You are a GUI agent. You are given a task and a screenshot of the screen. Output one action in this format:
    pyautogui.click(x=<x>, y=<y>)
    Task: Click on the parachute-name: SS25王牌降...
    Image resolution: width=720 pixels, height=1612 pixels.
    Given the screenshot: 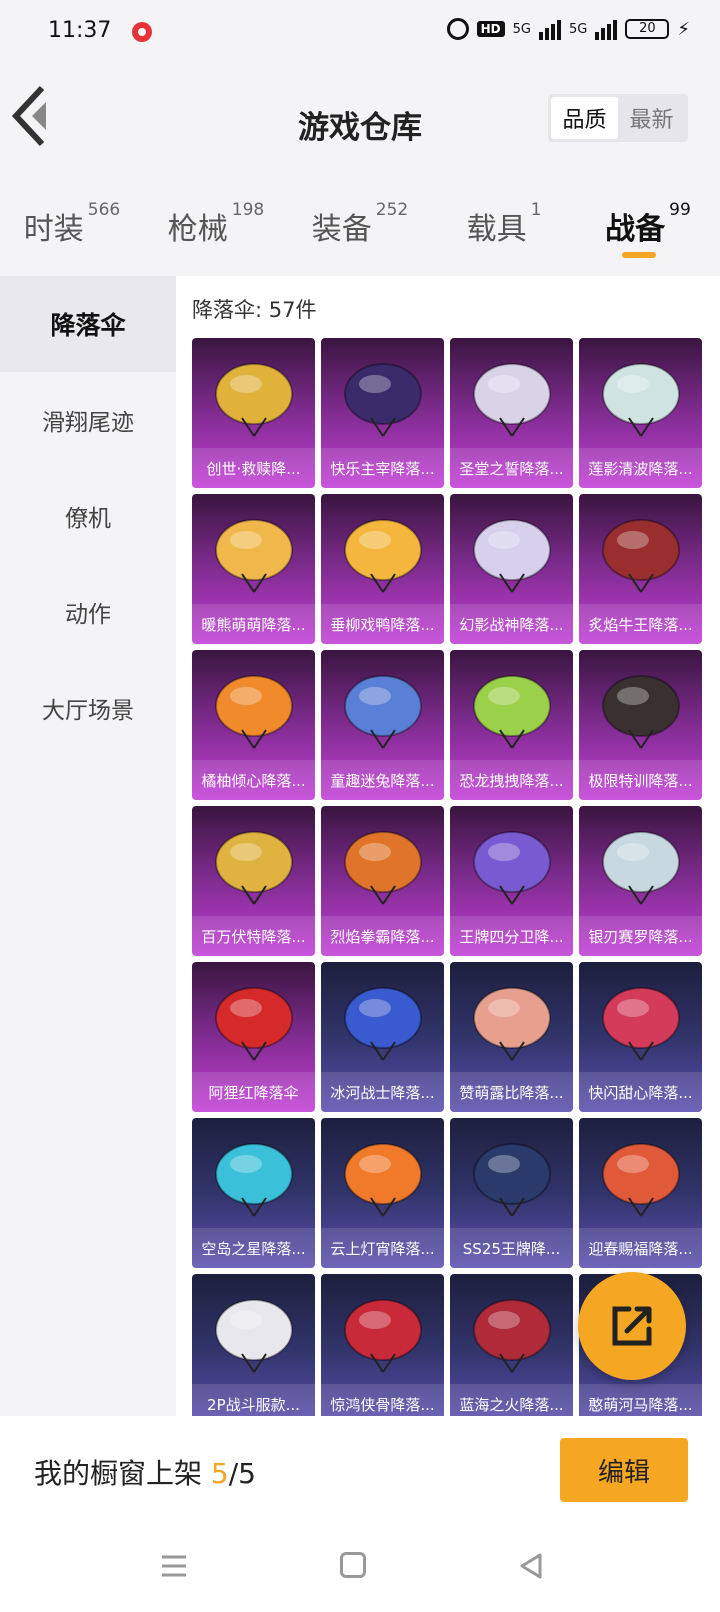 What is the action you would take?
    pyautogui.click(x=511, y=1248)
    